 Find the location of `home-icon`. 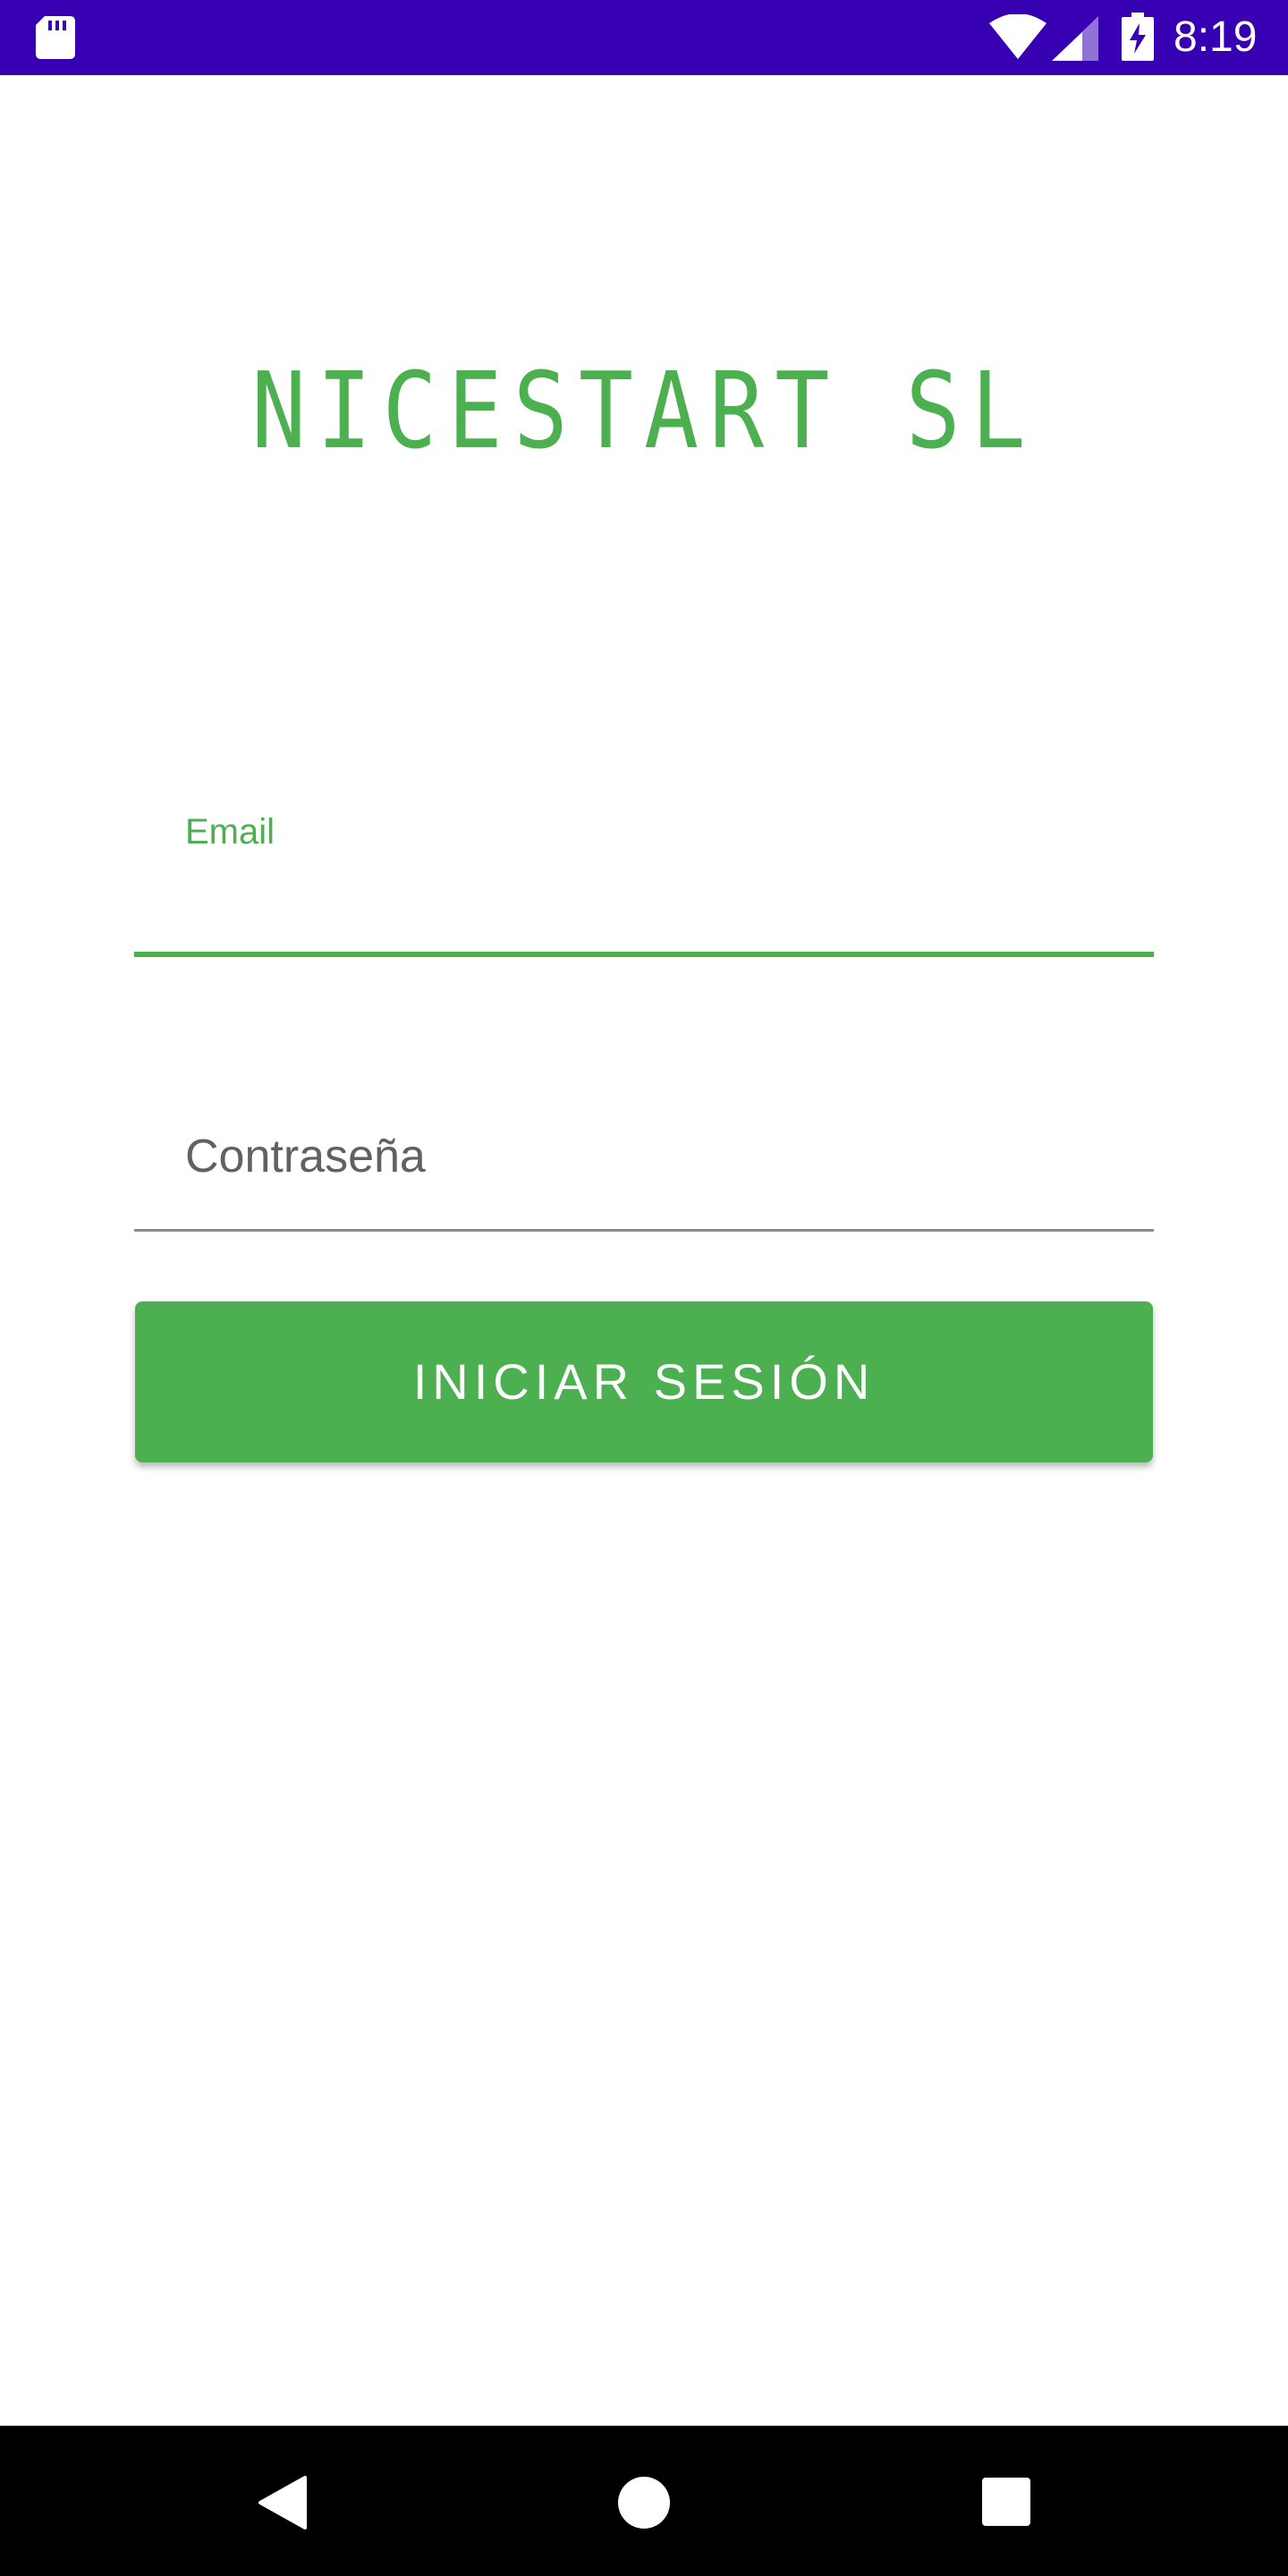

home-icon is located at coordinates (644, 2502).